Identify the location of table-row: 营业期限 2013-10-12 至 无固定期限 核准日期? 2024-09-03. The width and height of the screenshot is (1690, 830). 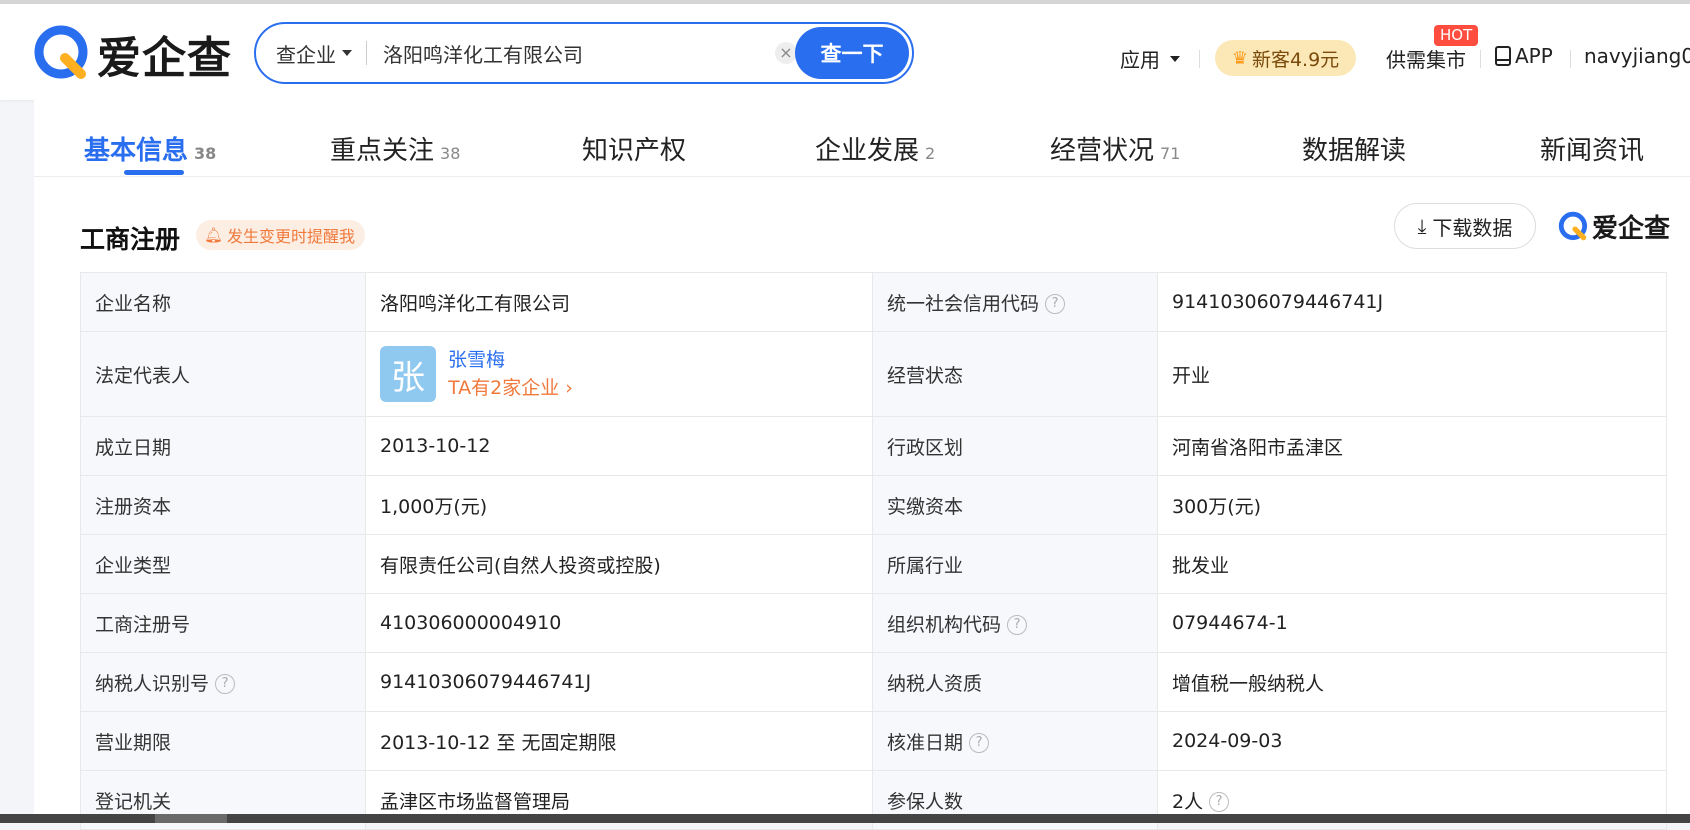
(873, 741).